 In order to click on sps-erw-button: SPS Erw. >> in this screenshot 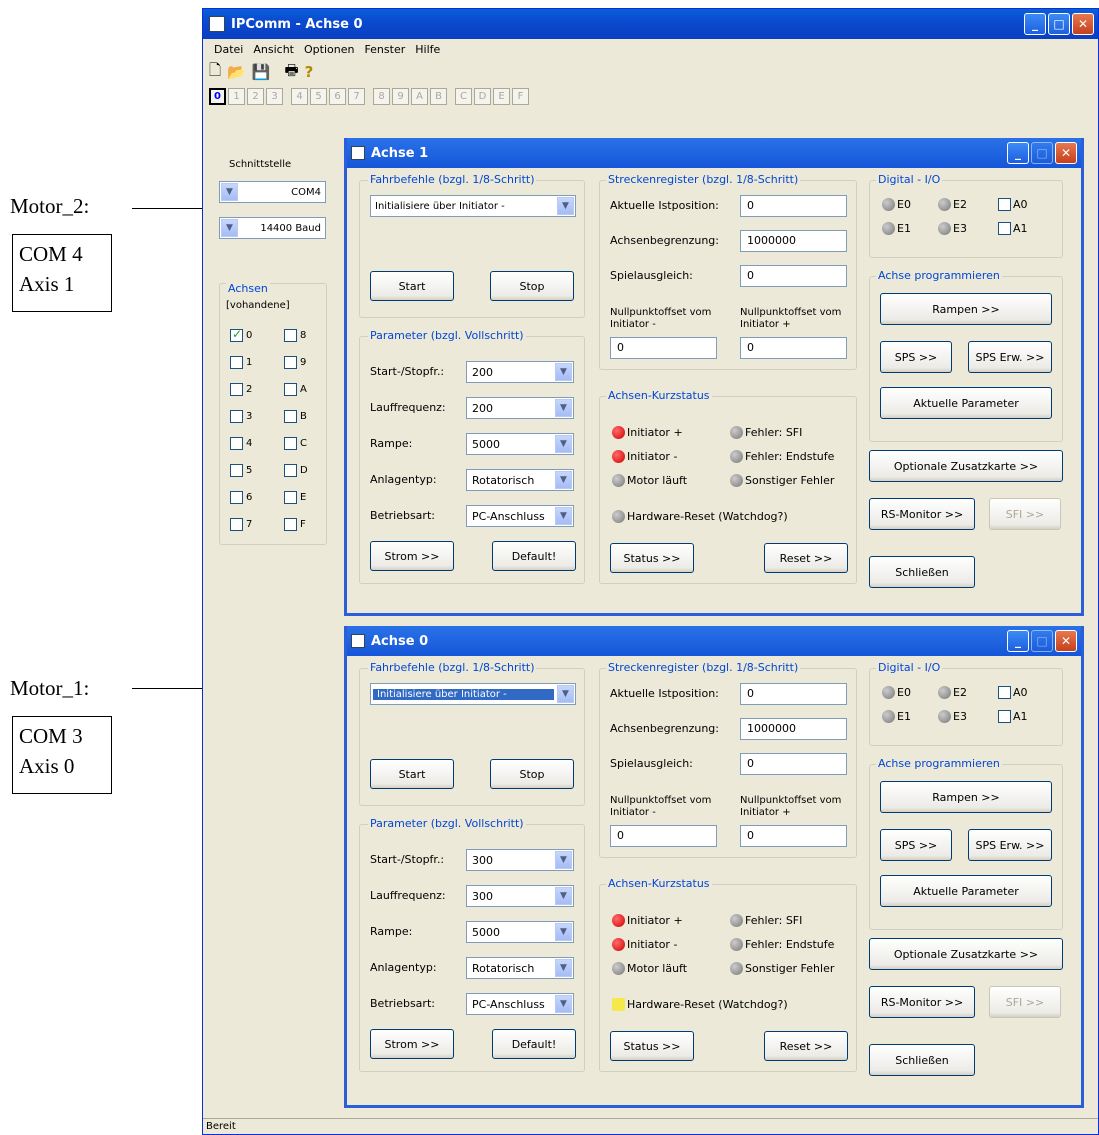, I will do `click(1010, 845)`.